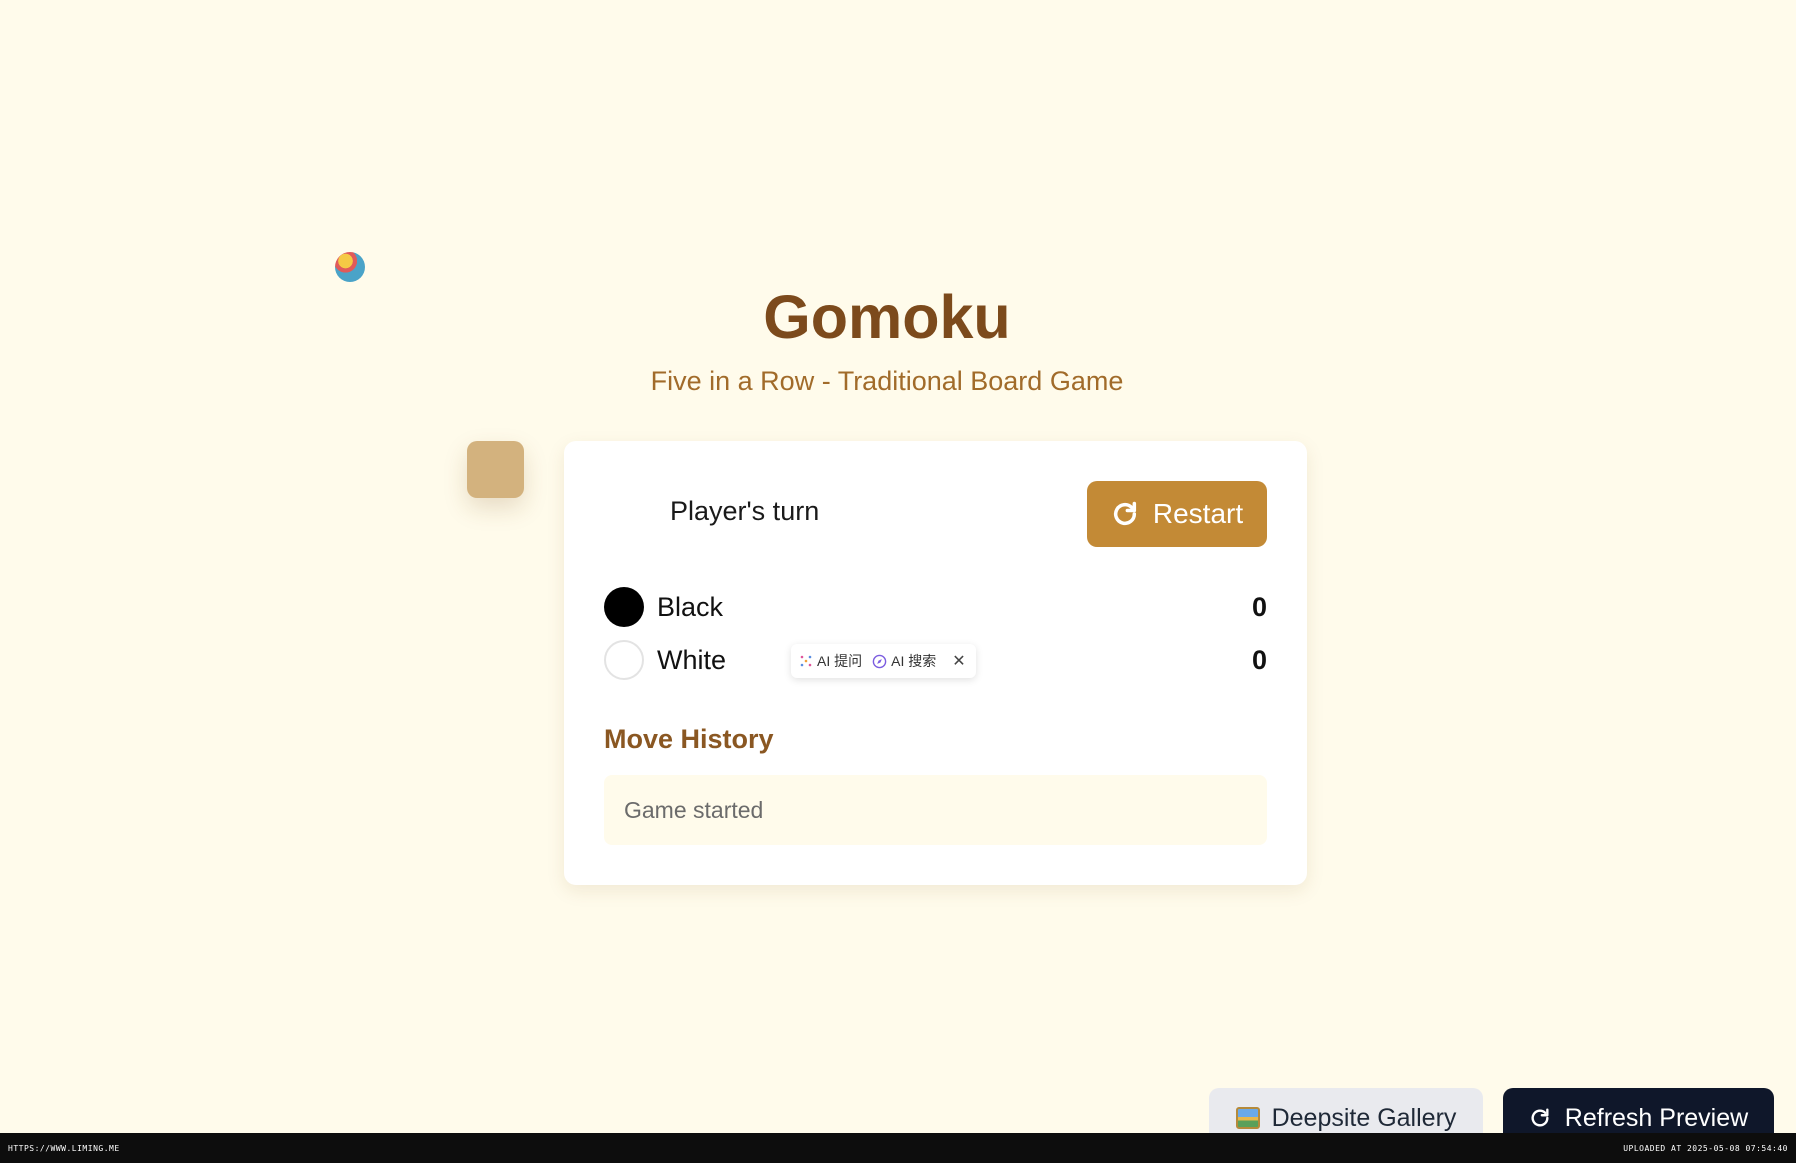  Describe the element at coordinates (1247, 1118) in the screenshot. I see `picture-icon` at that location.